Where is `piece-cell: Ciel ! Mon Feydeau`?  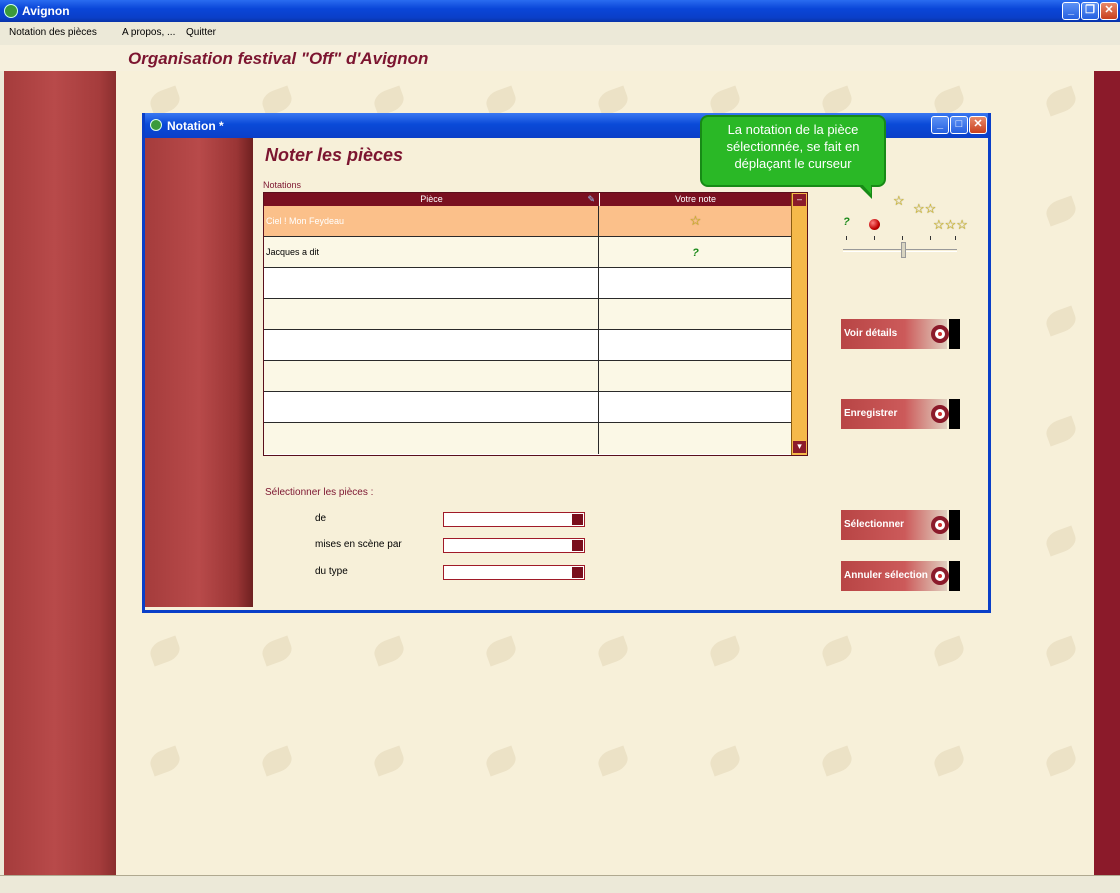
piece-cell: Ciel ! Mon Feydeau is located at coordinates (431, 221).